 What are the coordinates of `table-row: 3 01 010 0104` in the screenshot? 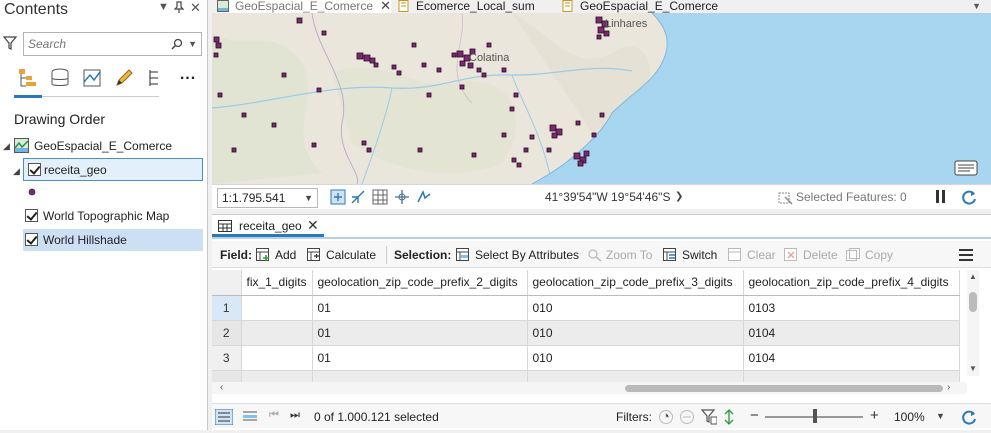 It's located at (586, 358).